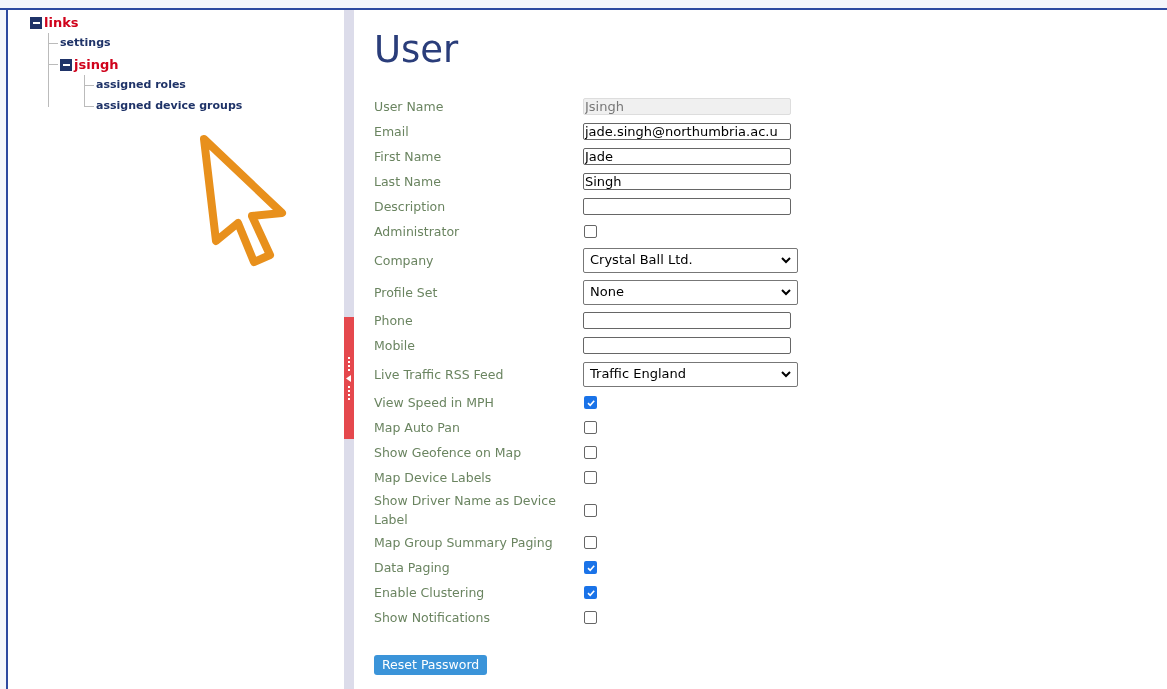 Image resolution: width=1167 pixels, height=689 pixels. What do you see at coordinates (687, 131) in the screenshot?
I see `text-field: jade.singh@northumbria.ac.u` at bounding box center [687, 131].